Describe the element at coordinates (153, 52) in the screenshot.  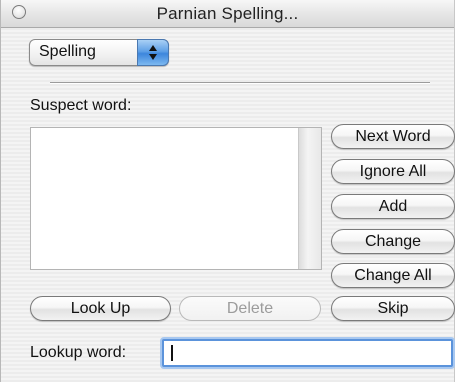
I see `popup-arrows-icon` at that location.